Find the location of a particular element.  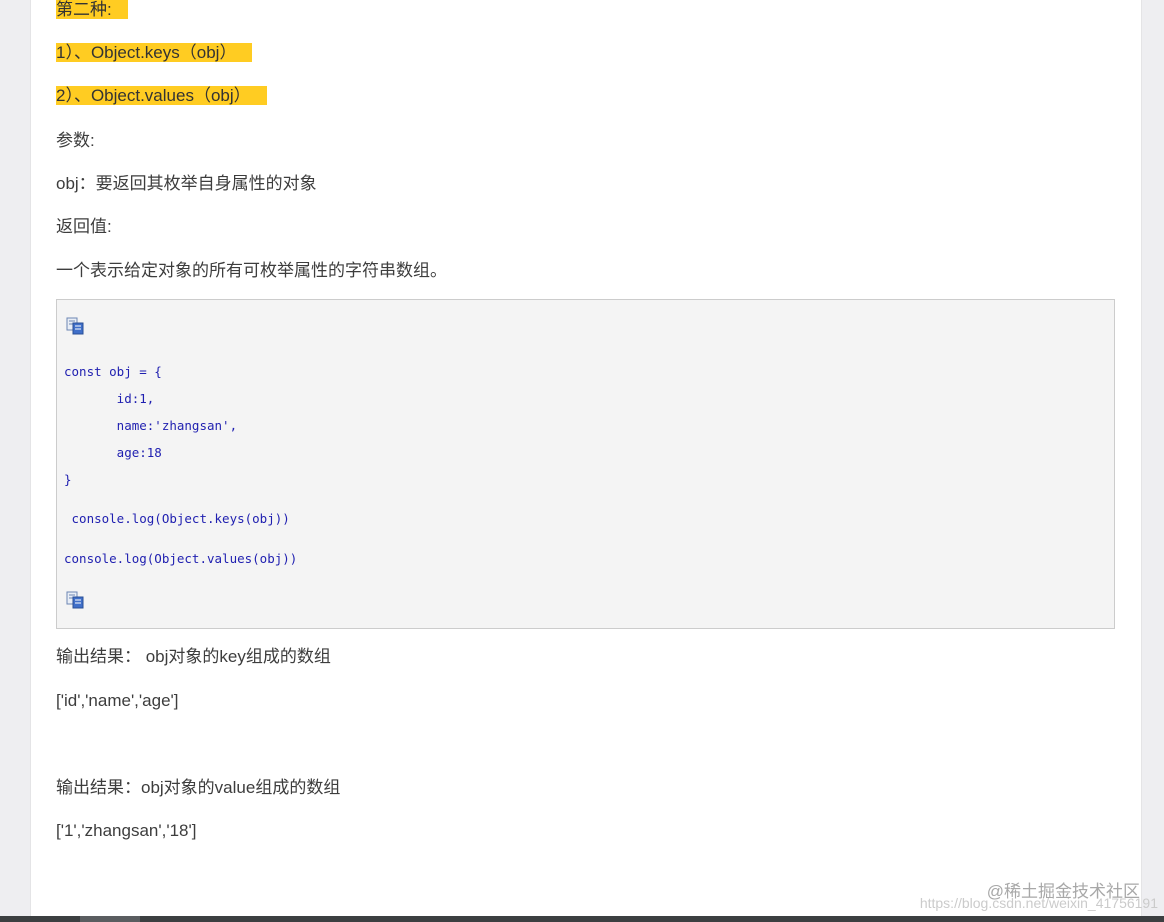

highlighted-method-keys: 1）、Object.keys（obj） is located at coordinates (154, 52).